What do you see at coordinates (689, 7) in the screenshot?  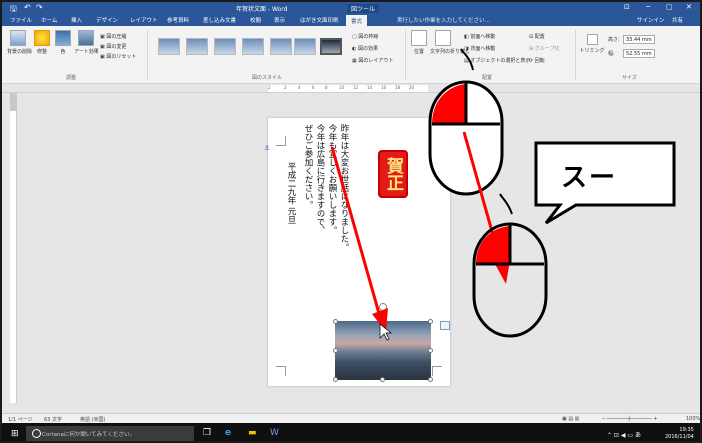 I see `close-icon: ✕` at bounding box center [689, 7].